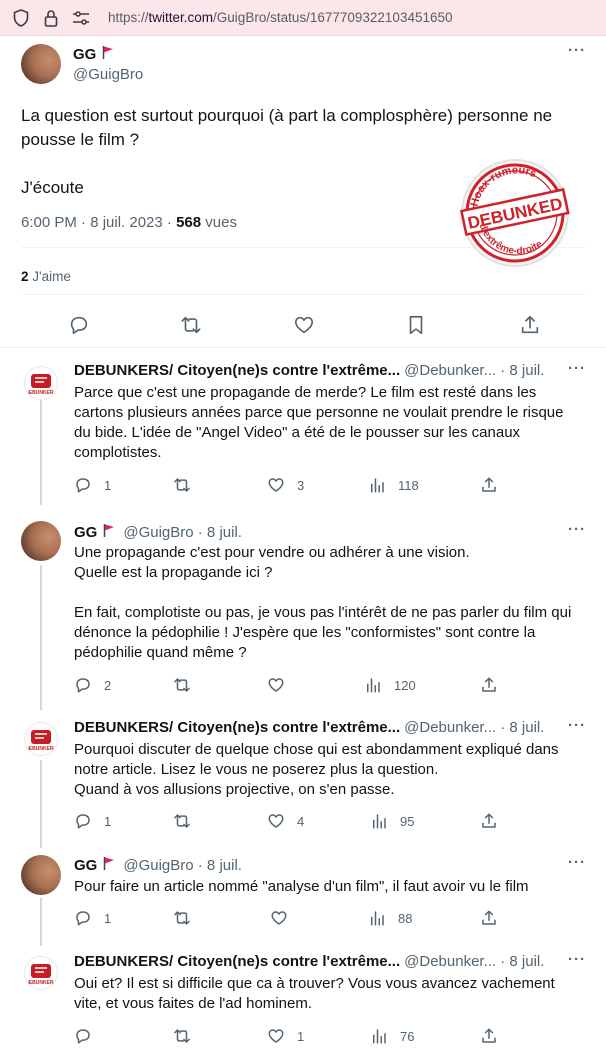 This screenshot has height=1061, width=606. What do you see at coordinates (417, 326) in the screenshot?
I see `bookmark-icon` at bounding box center [417, 326].